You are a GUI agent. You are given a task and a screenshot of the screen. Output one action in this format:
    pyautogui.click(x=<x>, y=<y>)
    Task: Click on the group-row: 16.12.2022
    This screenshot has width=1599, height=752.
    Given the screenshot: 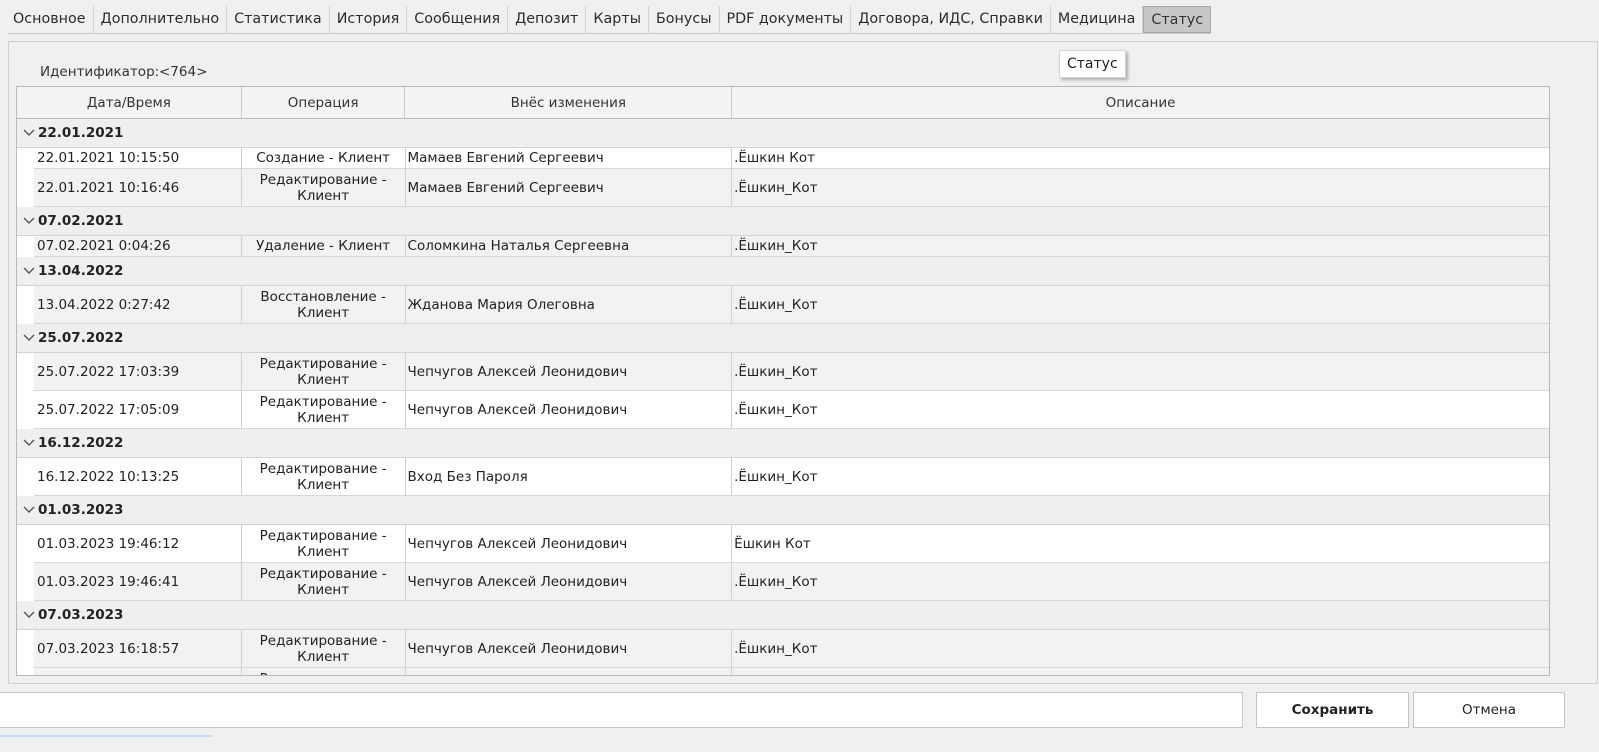 What is the action you would take?
    pyautogui.click(x=783, y=443)
    